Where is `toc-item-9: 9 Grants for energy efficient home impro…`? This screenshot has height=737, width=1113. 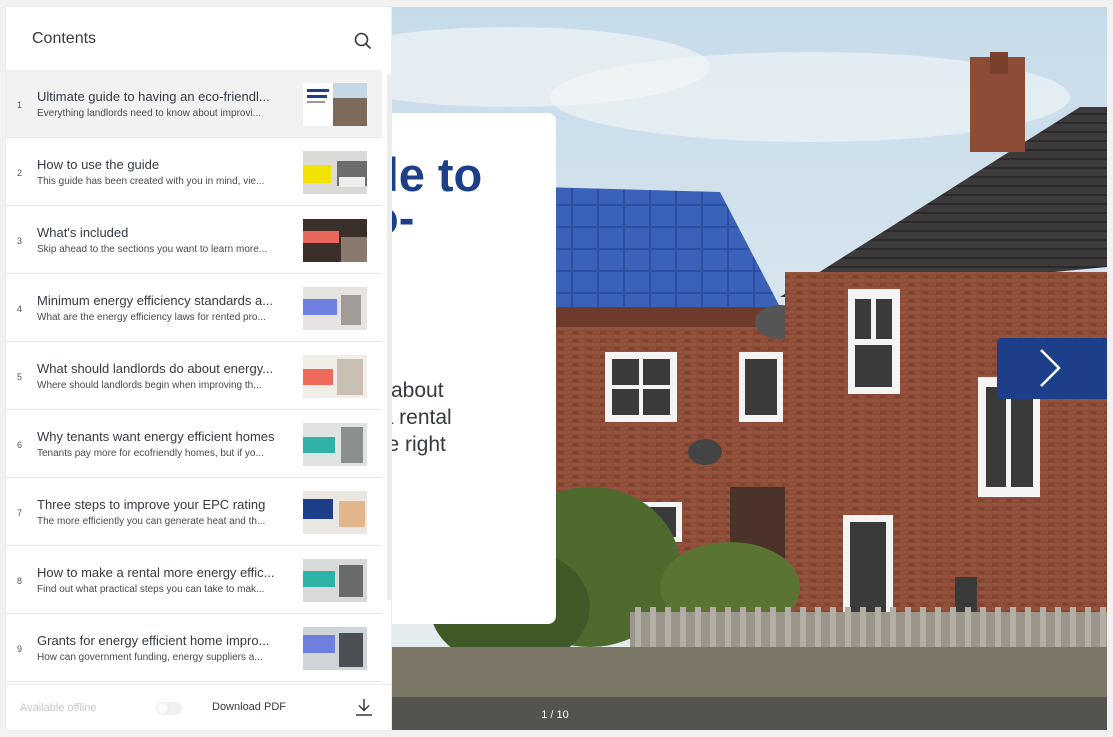 toc-item-9: 9 Grants for energy efficient home impro… is located at coordinates (194, 648).